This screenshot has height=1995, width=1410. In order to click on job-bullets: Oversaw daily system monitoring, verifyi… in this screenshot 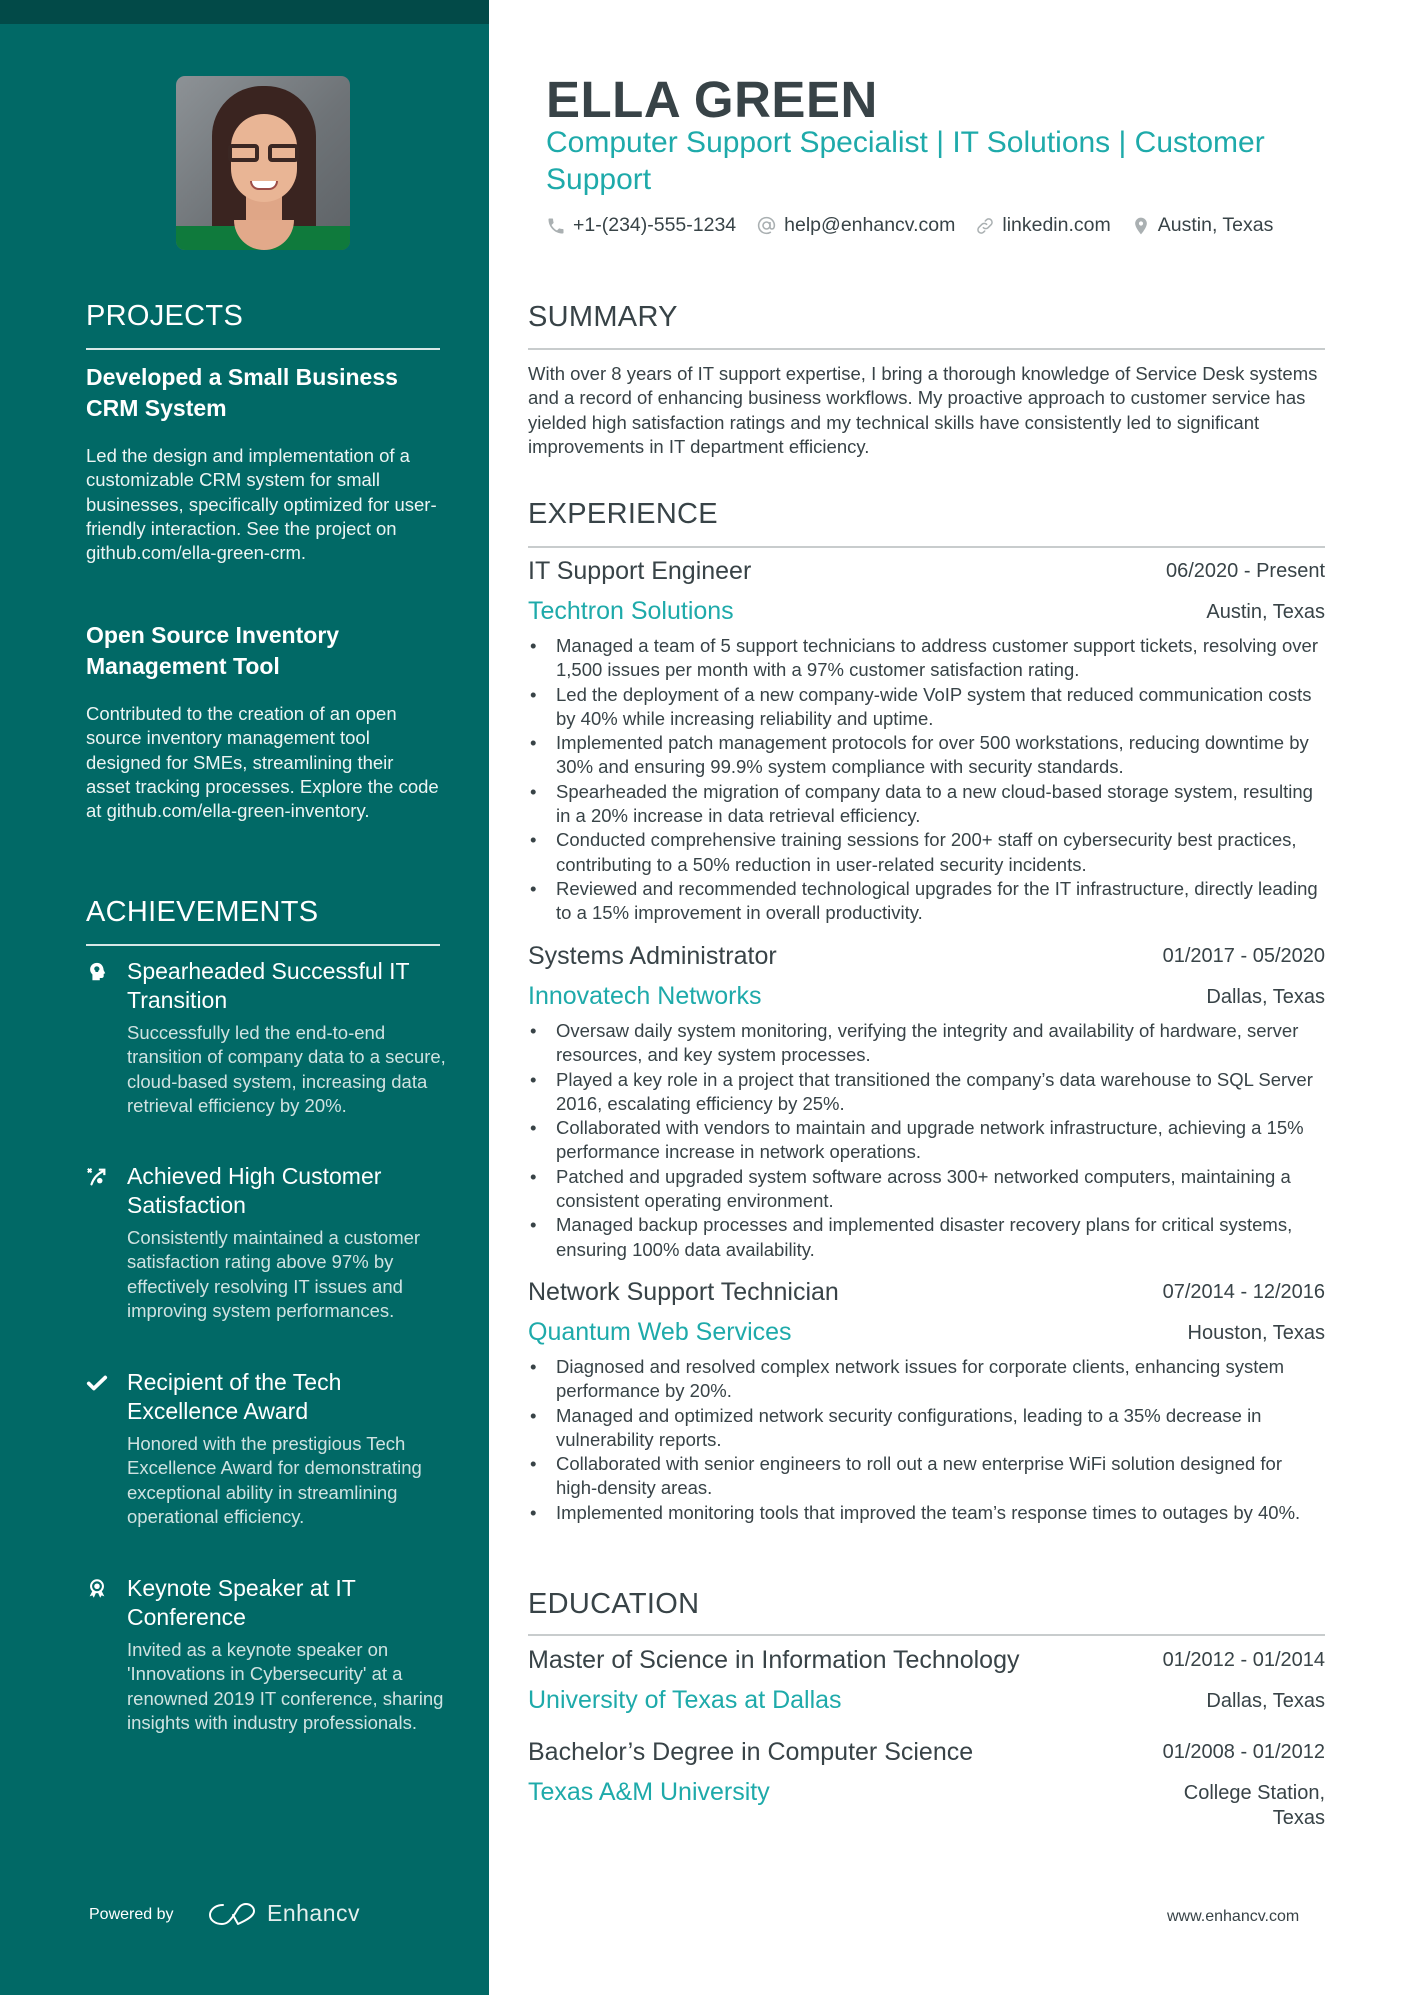, I will do `click(926, 1140)`.